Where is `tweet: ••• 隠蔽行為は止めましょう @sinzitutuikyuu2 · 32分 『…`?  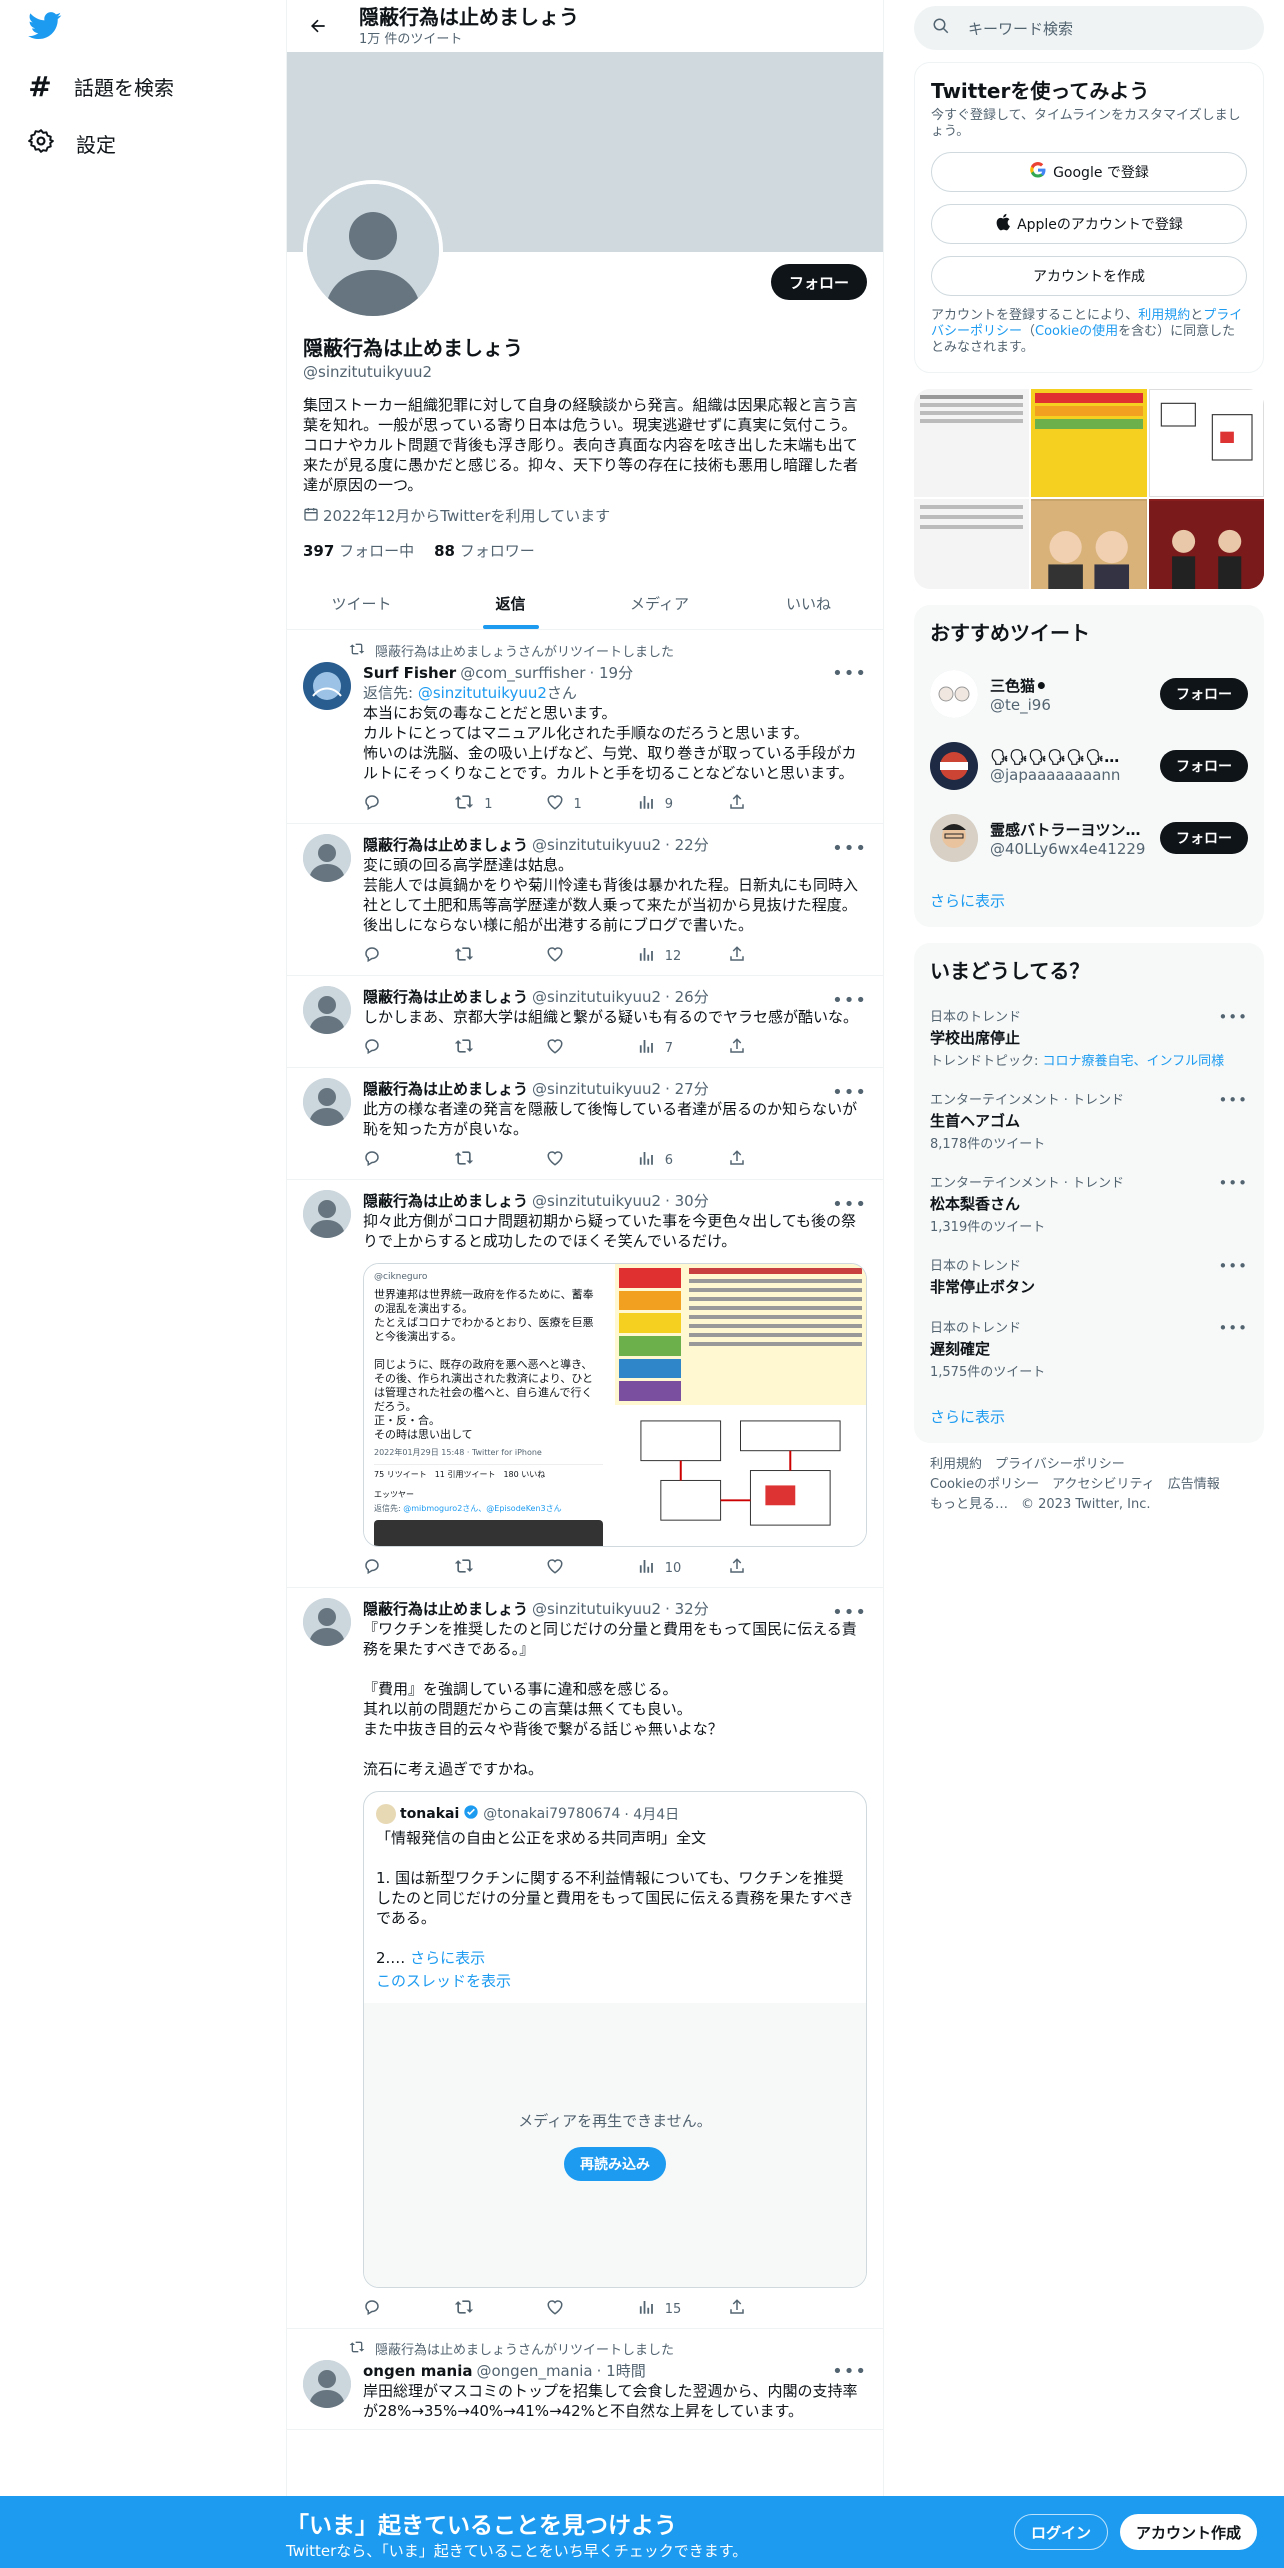
tweet: ••• 隠蔽行為は止めましょう @sinzitutuikyuu2 · 32分 『… is located at coordinates (585, 1958).